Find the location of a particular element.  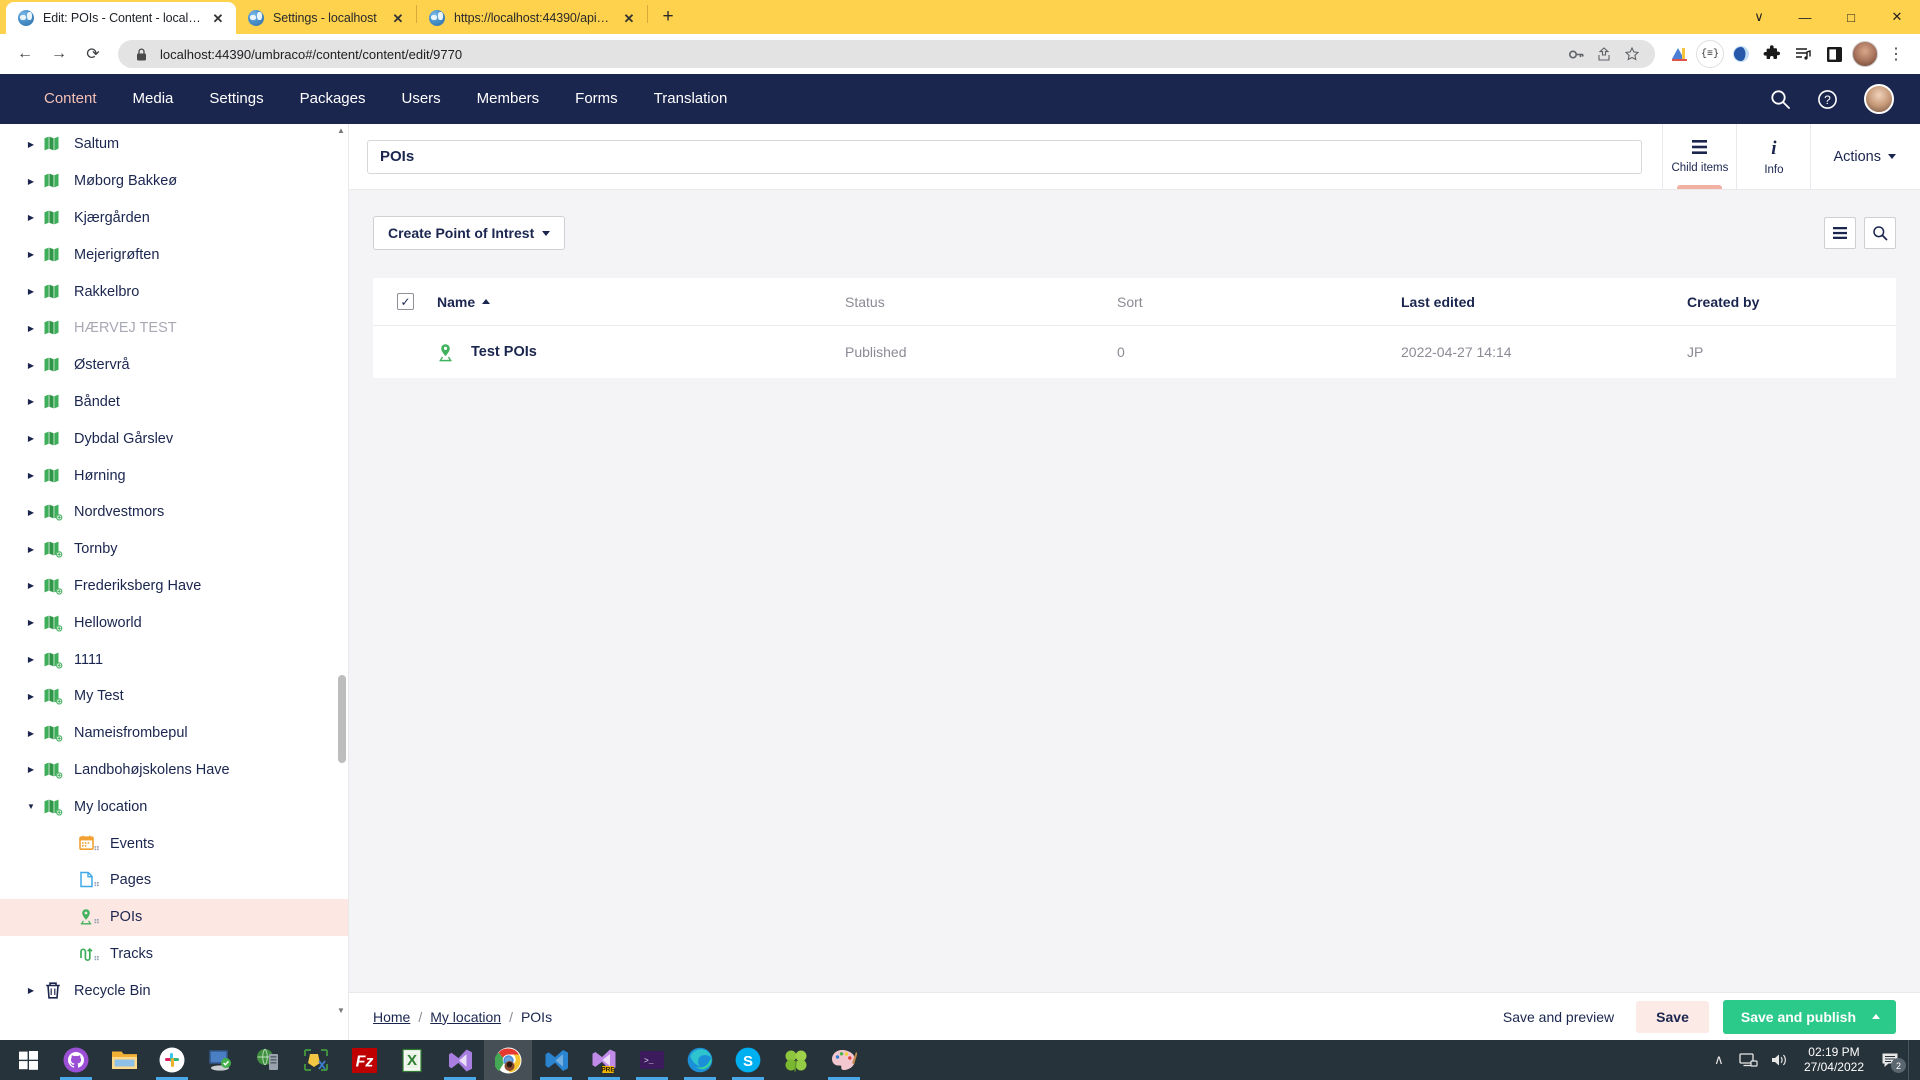

tree-item-rakkelbro: ▶ Rakkelbro is located at coordinates (174, 291).